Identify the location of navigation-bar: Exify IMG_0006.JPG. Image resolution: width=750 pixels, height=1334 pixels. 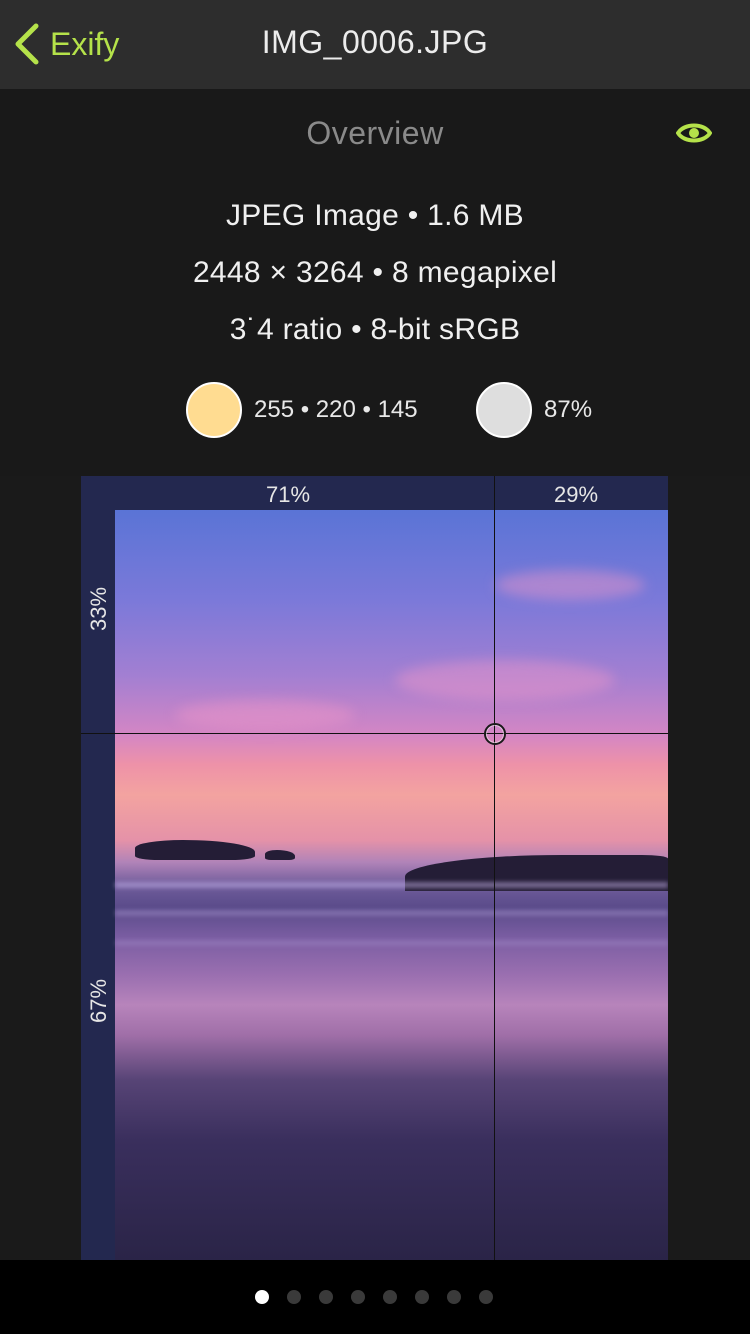
(375, 44).